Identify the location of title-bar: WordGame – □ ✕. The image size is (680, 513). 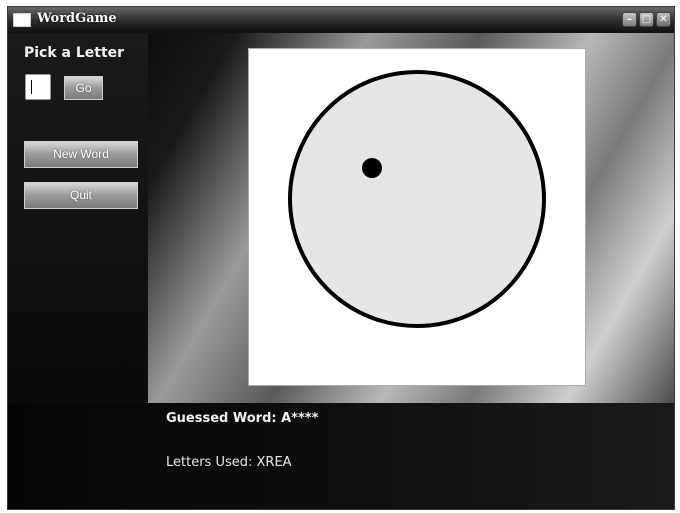
(341, 20).